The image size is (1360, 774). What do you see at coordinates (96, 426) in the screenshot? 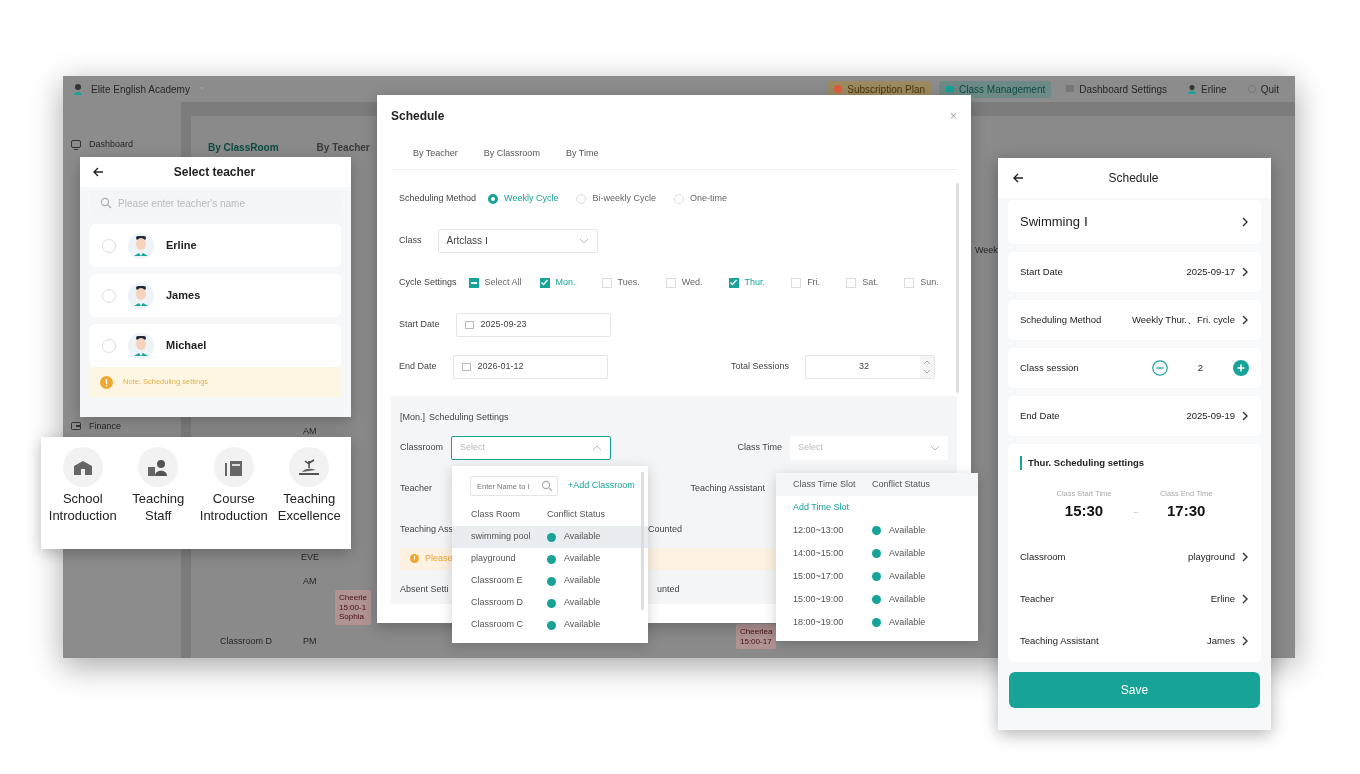
I see `sidebar-item: Finance` at bounding box center [96, 426].